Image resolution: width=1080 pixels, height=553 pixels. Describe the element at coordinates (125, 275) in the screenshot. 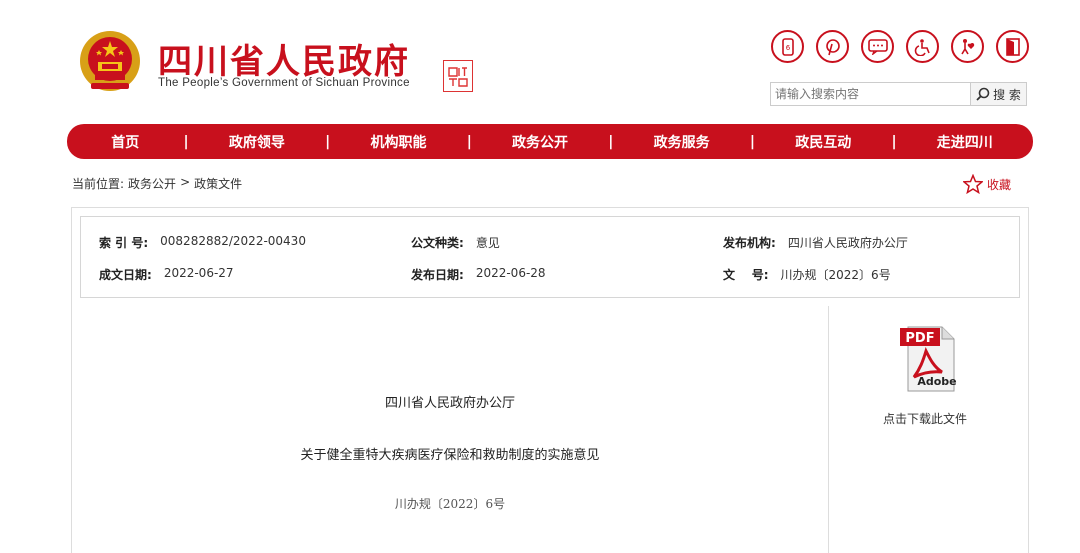

I see `meta-created-label: 成文日期:` at that location.